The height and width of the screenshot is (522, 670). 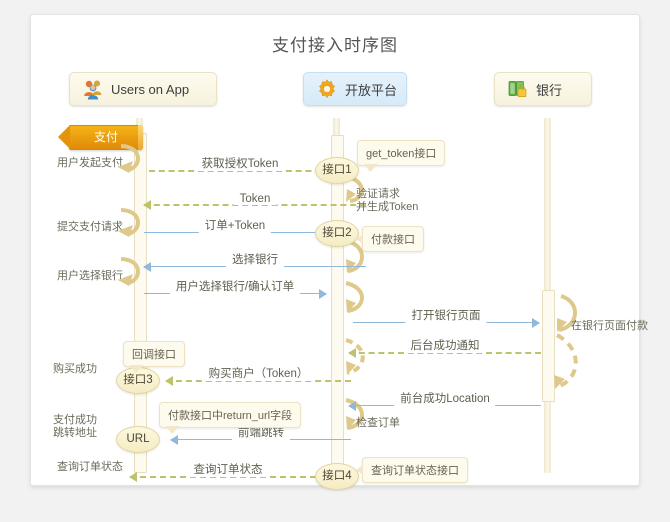 I want to click on message-label: 用户选择银行/确认订单, so click(x=235, y=286).